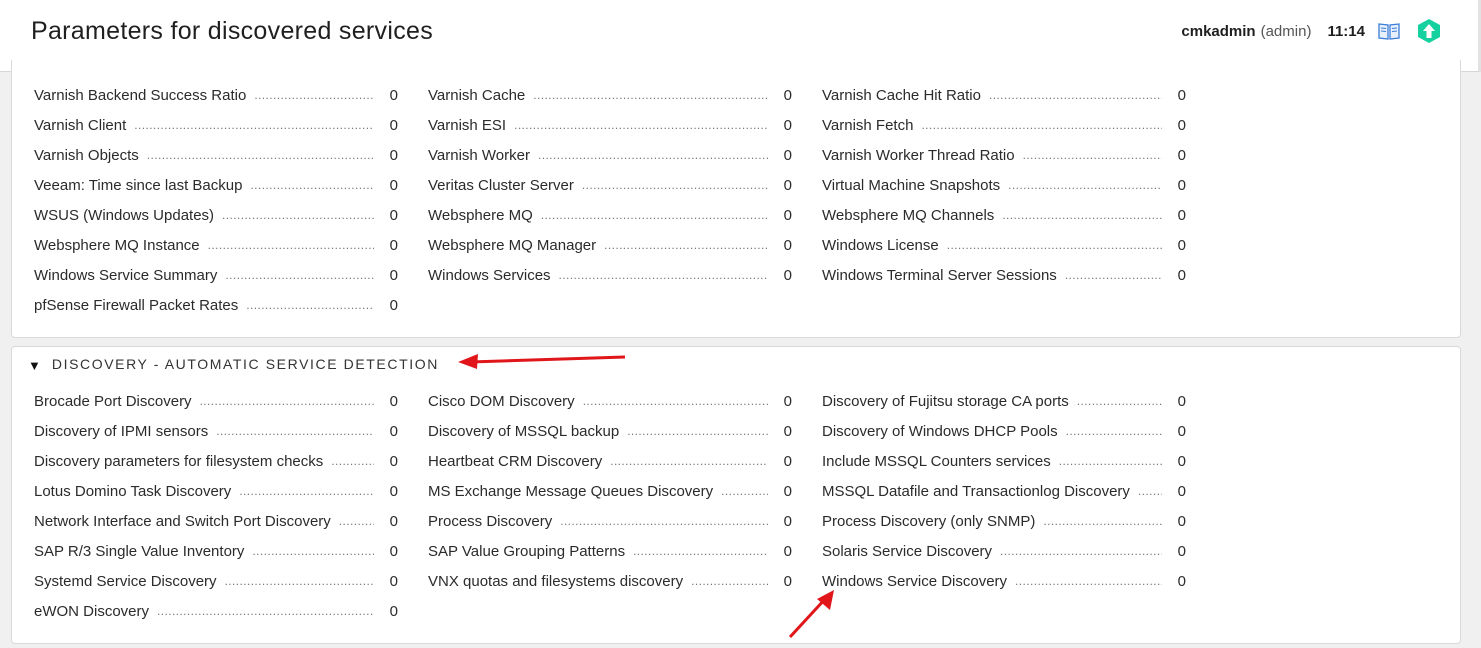 This screenshot has width=1481, height=648. What do you see at coordinates (559, 581) in the screenshot?
I see `ruleset-label: VNX quotas and filesystems discovery` at bounding box center [559, 581].